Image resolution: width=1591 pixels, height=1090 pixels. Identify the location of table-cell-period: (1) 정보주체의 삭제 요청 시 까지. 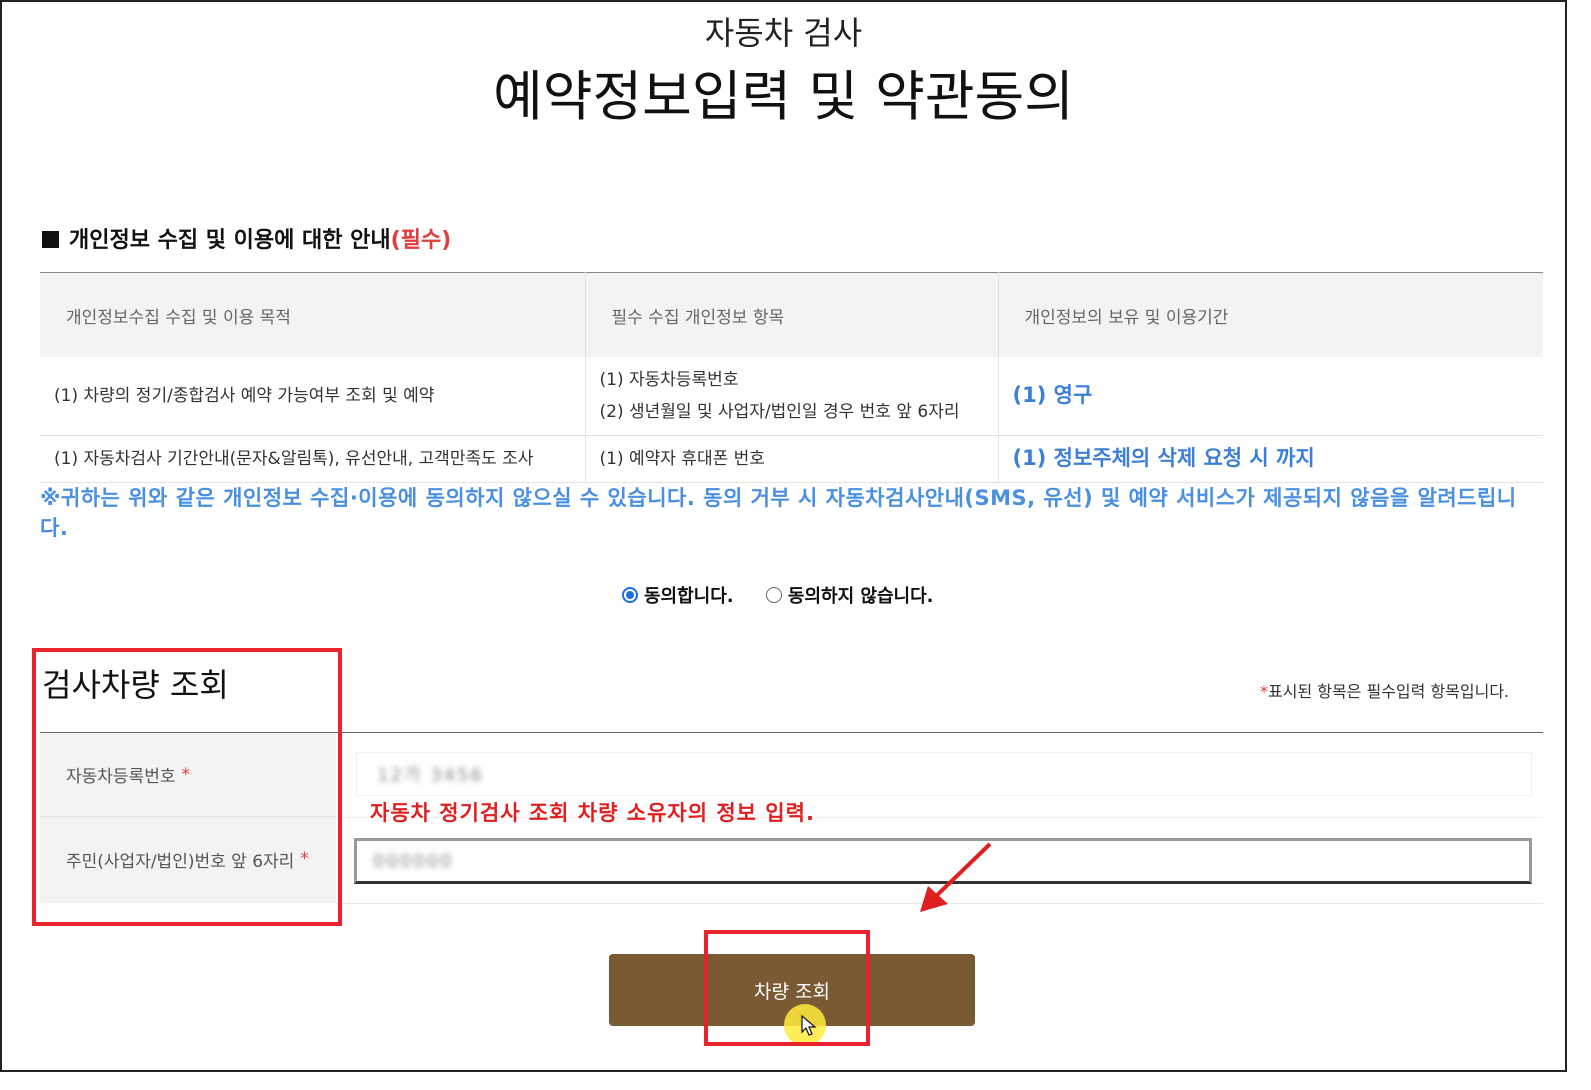
(1270, 459).